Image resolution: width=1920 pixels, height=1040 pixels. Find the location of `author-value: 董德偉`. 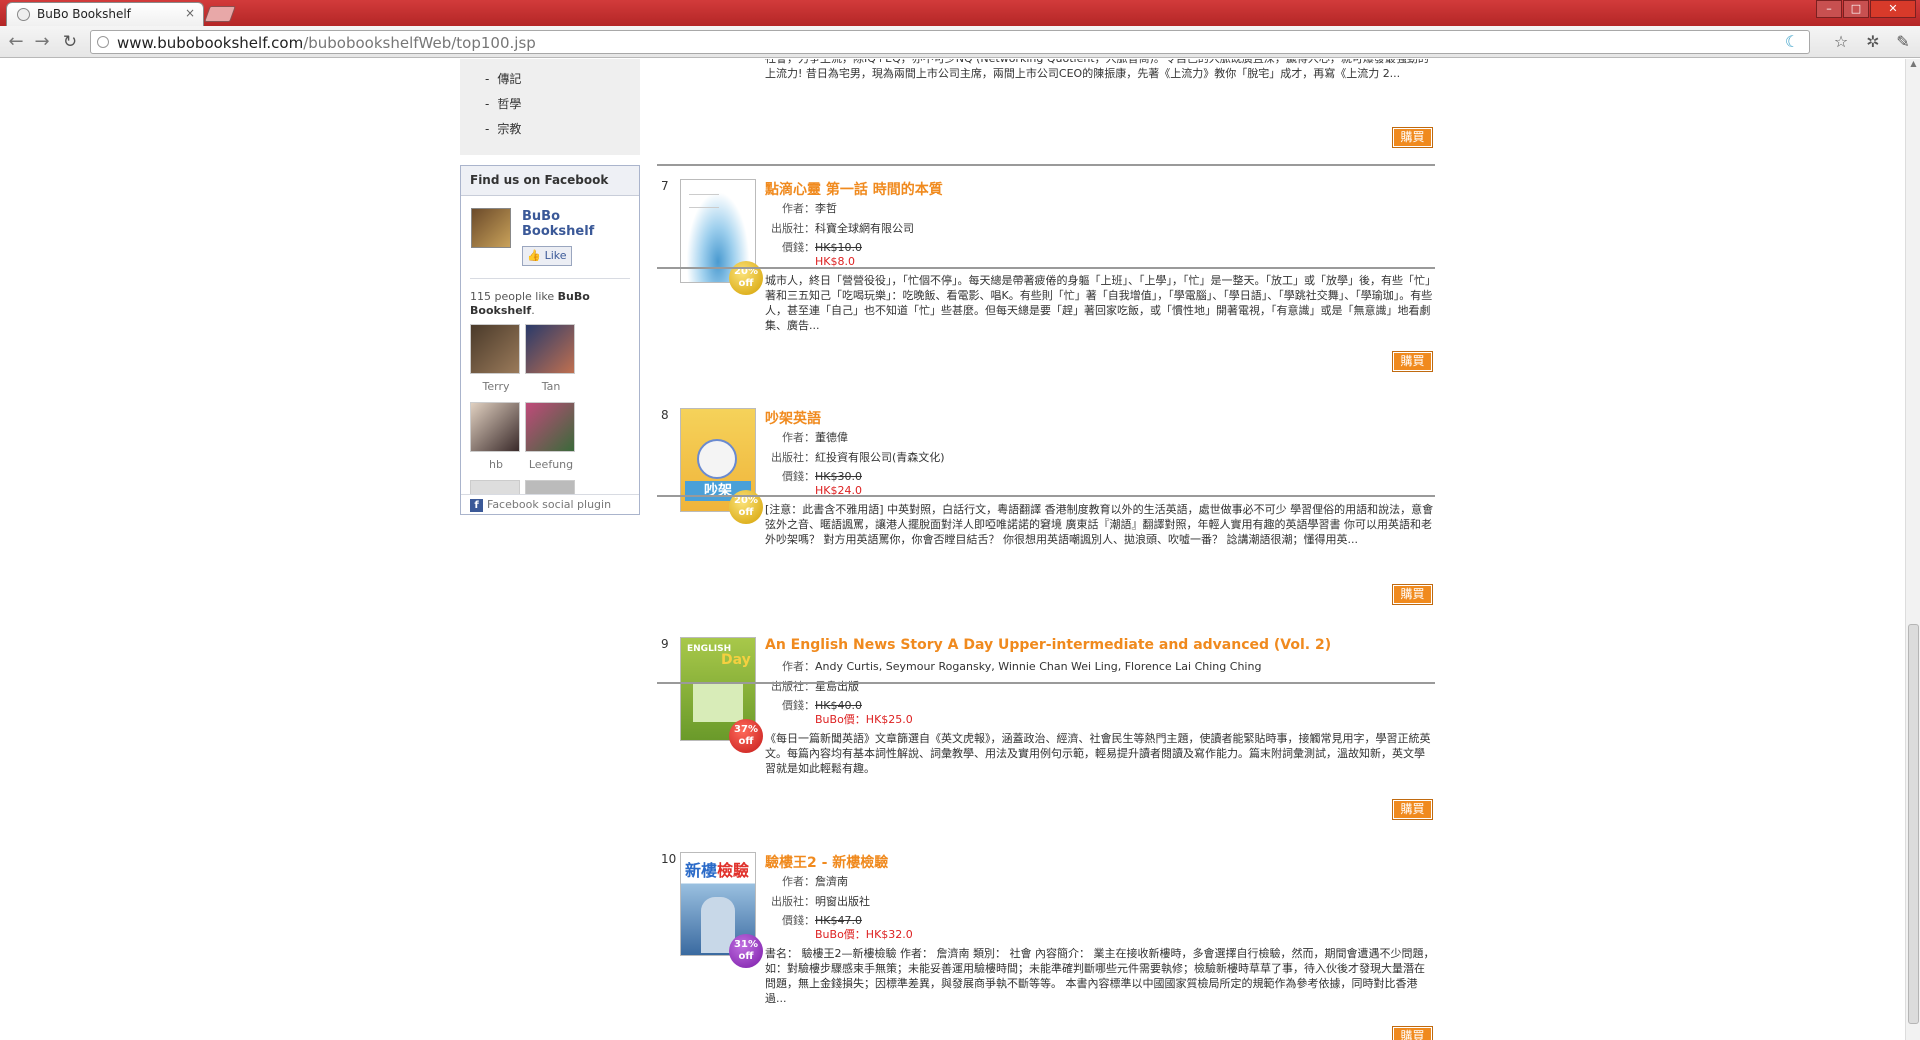

author-value: 董德偉 is located at coordinates (831, 437).